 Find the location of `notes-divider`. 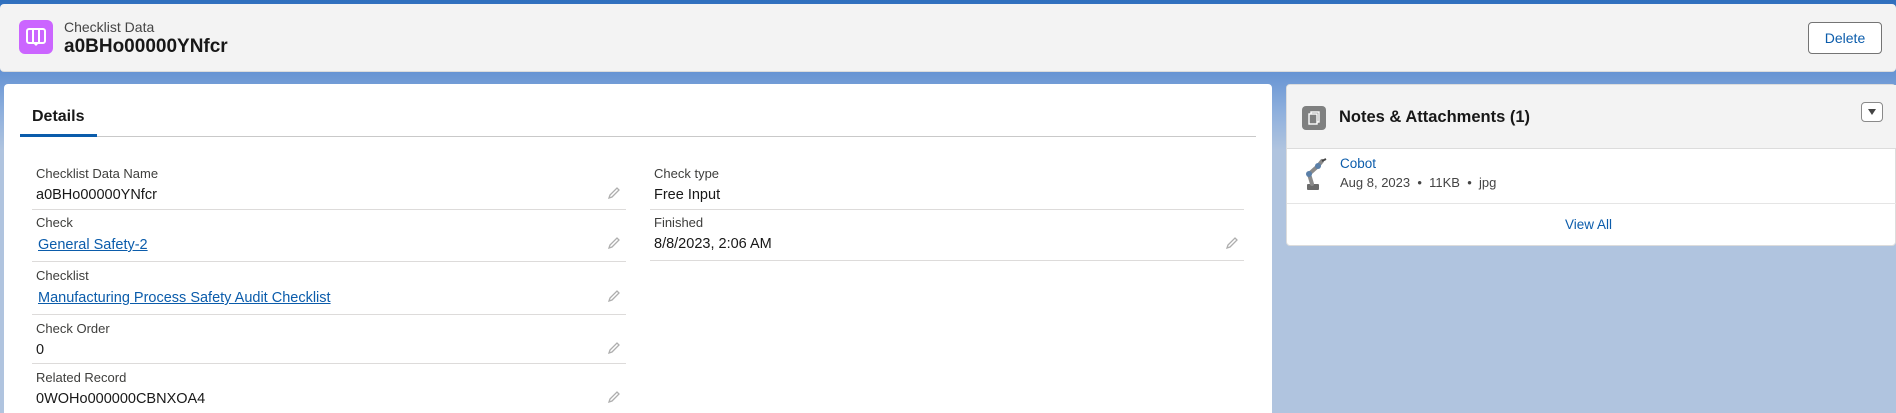

notes-divider is located at coordinates (1591, 203).